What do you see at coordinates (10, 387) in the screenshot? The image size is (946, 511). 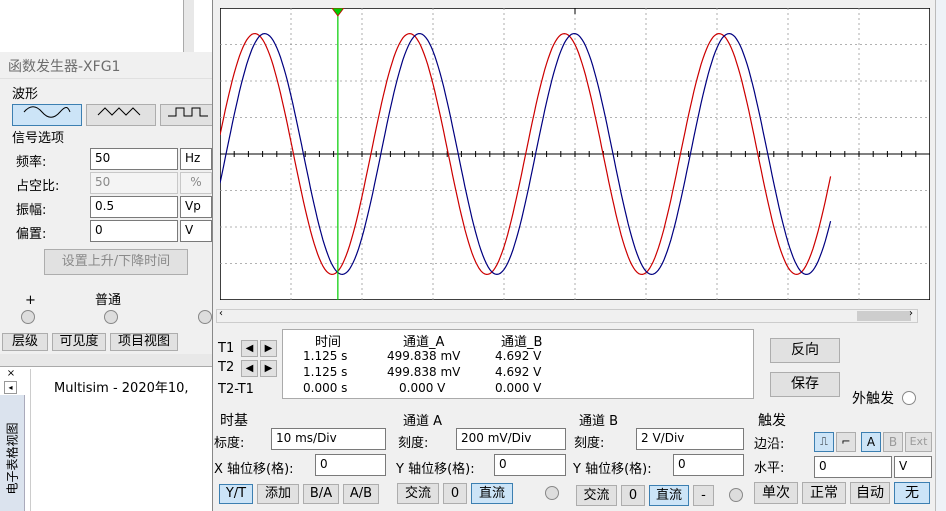 I see `bg-scroll-btn: ◂` at bounding box center [10, 387].